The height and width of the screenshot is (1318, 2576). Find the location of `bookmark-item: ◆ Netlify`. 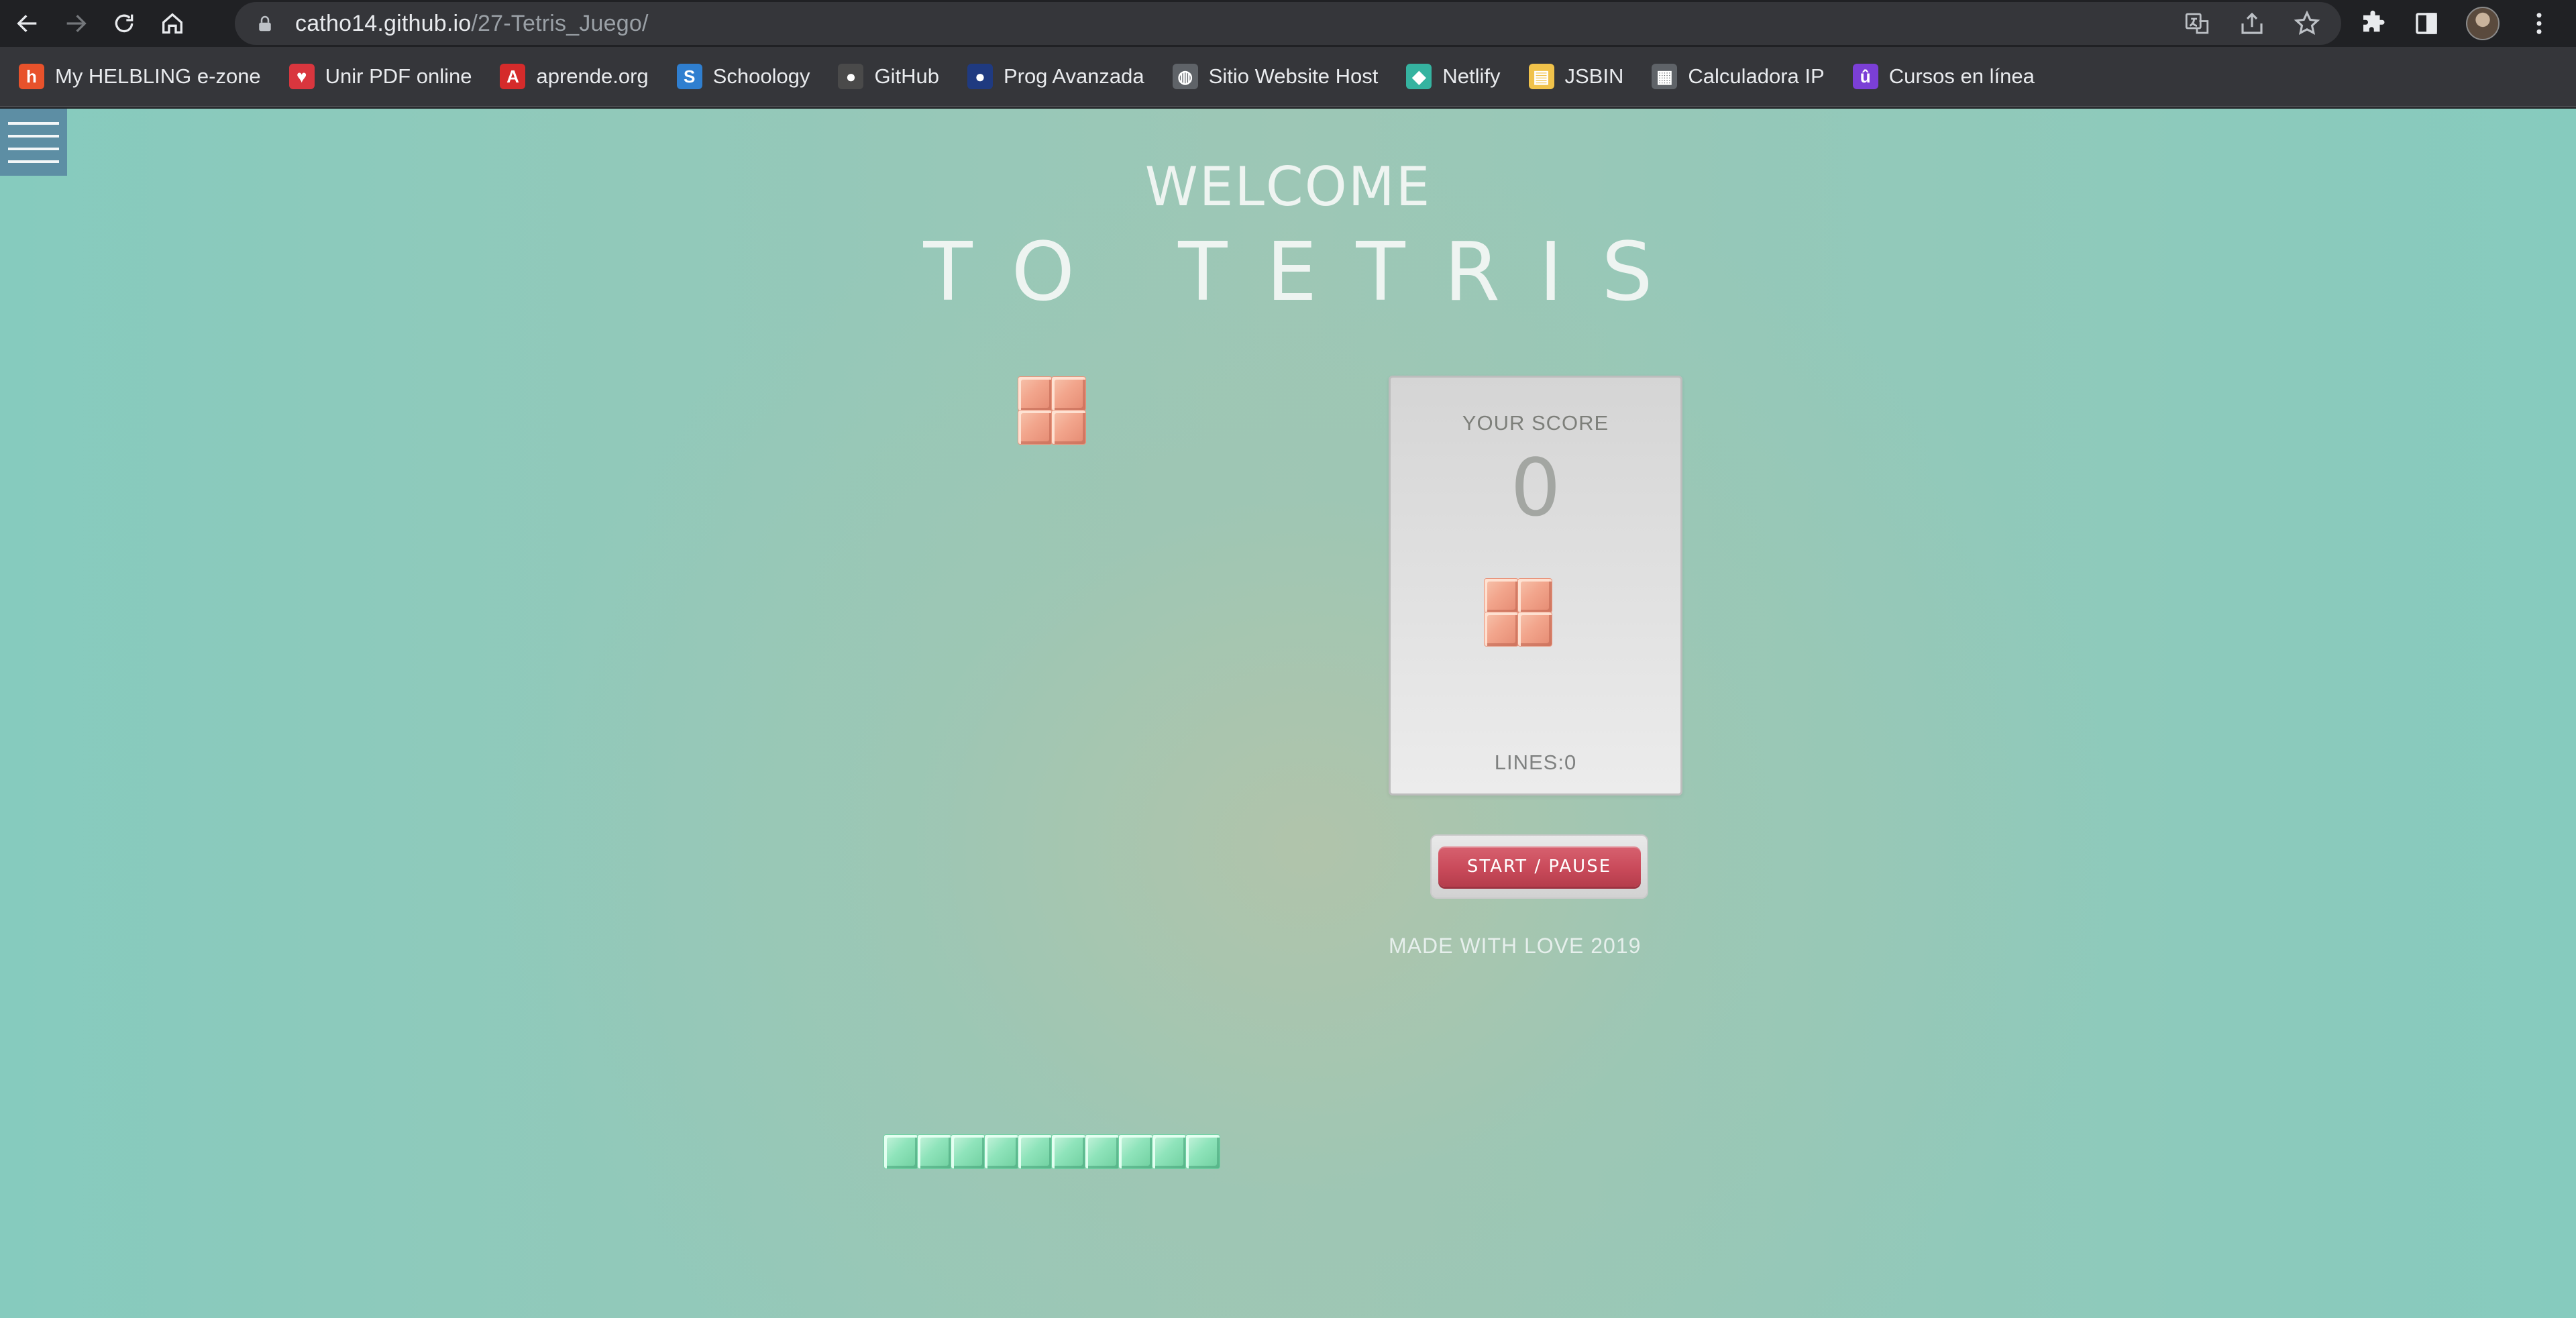

bookmark-item: ◆ Netlify is located at coordinates (1453, 76).